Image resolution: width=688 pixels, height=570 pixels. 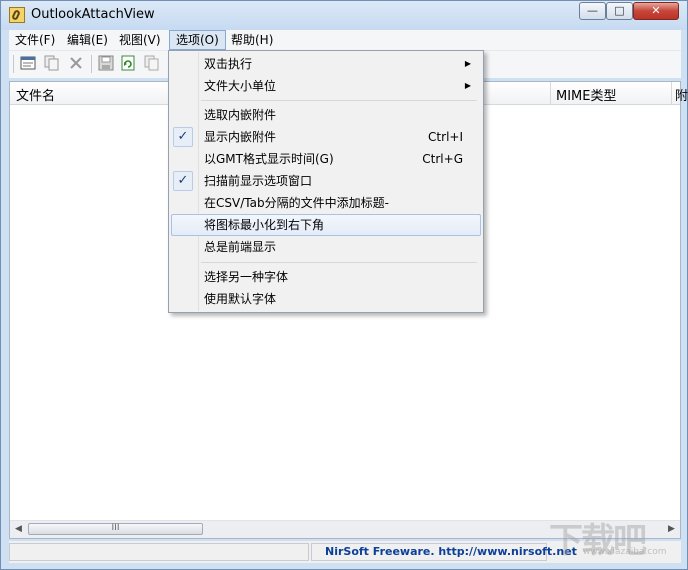 I want to click on column-header-filename: 文件名, so click(x=35, y=94).